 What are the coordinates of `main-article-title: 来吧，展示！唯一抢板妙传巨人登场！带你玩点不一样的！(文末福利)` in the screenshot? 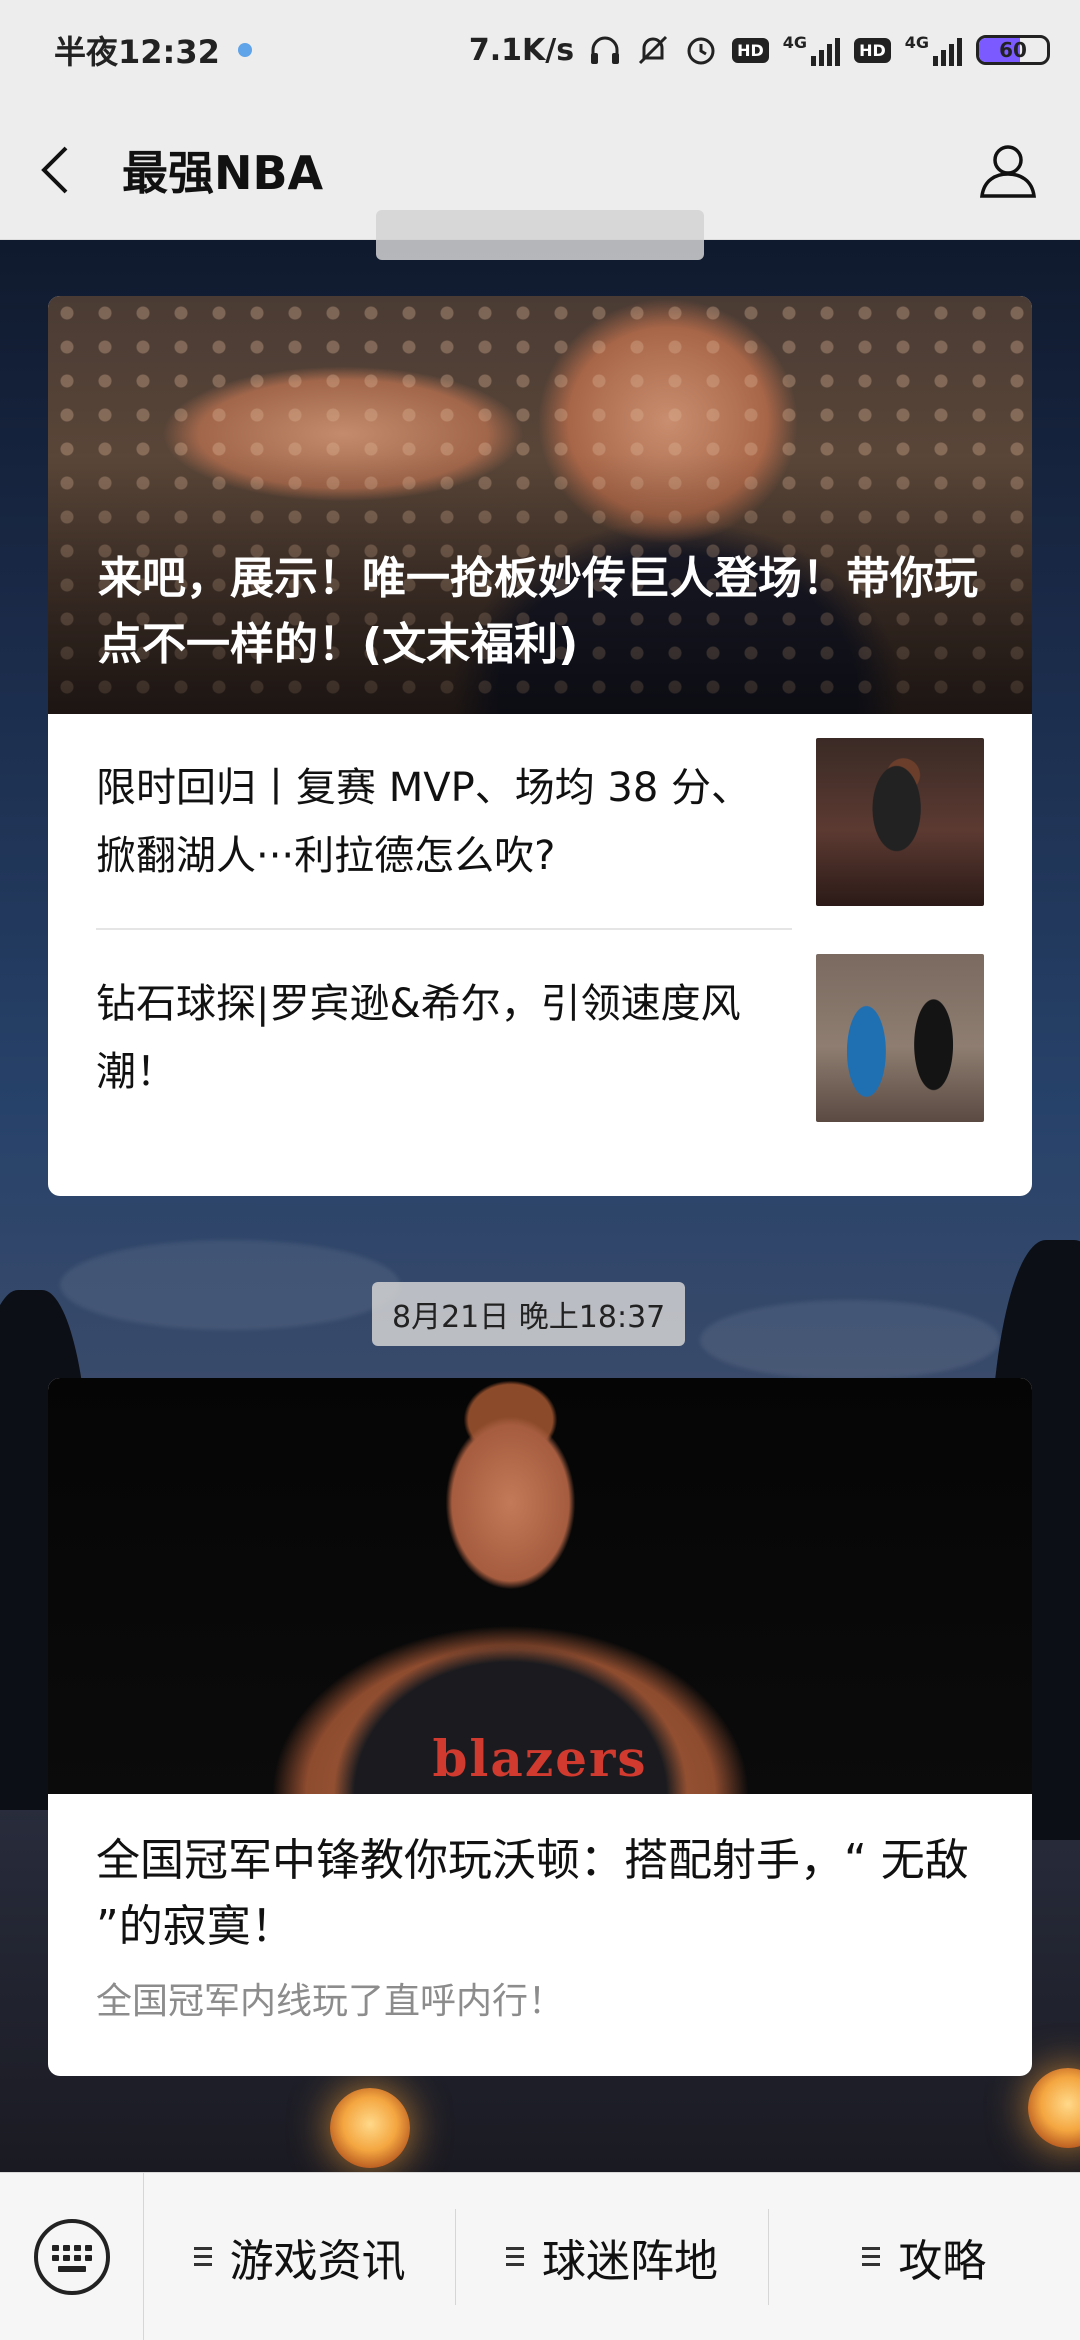 It's located at (538, 611).